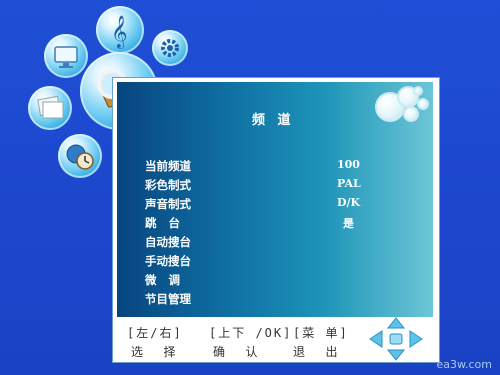  Describe the element at coordinates (349, 202) in the screenshot. I see `value-sound-system: D/K` at that location.